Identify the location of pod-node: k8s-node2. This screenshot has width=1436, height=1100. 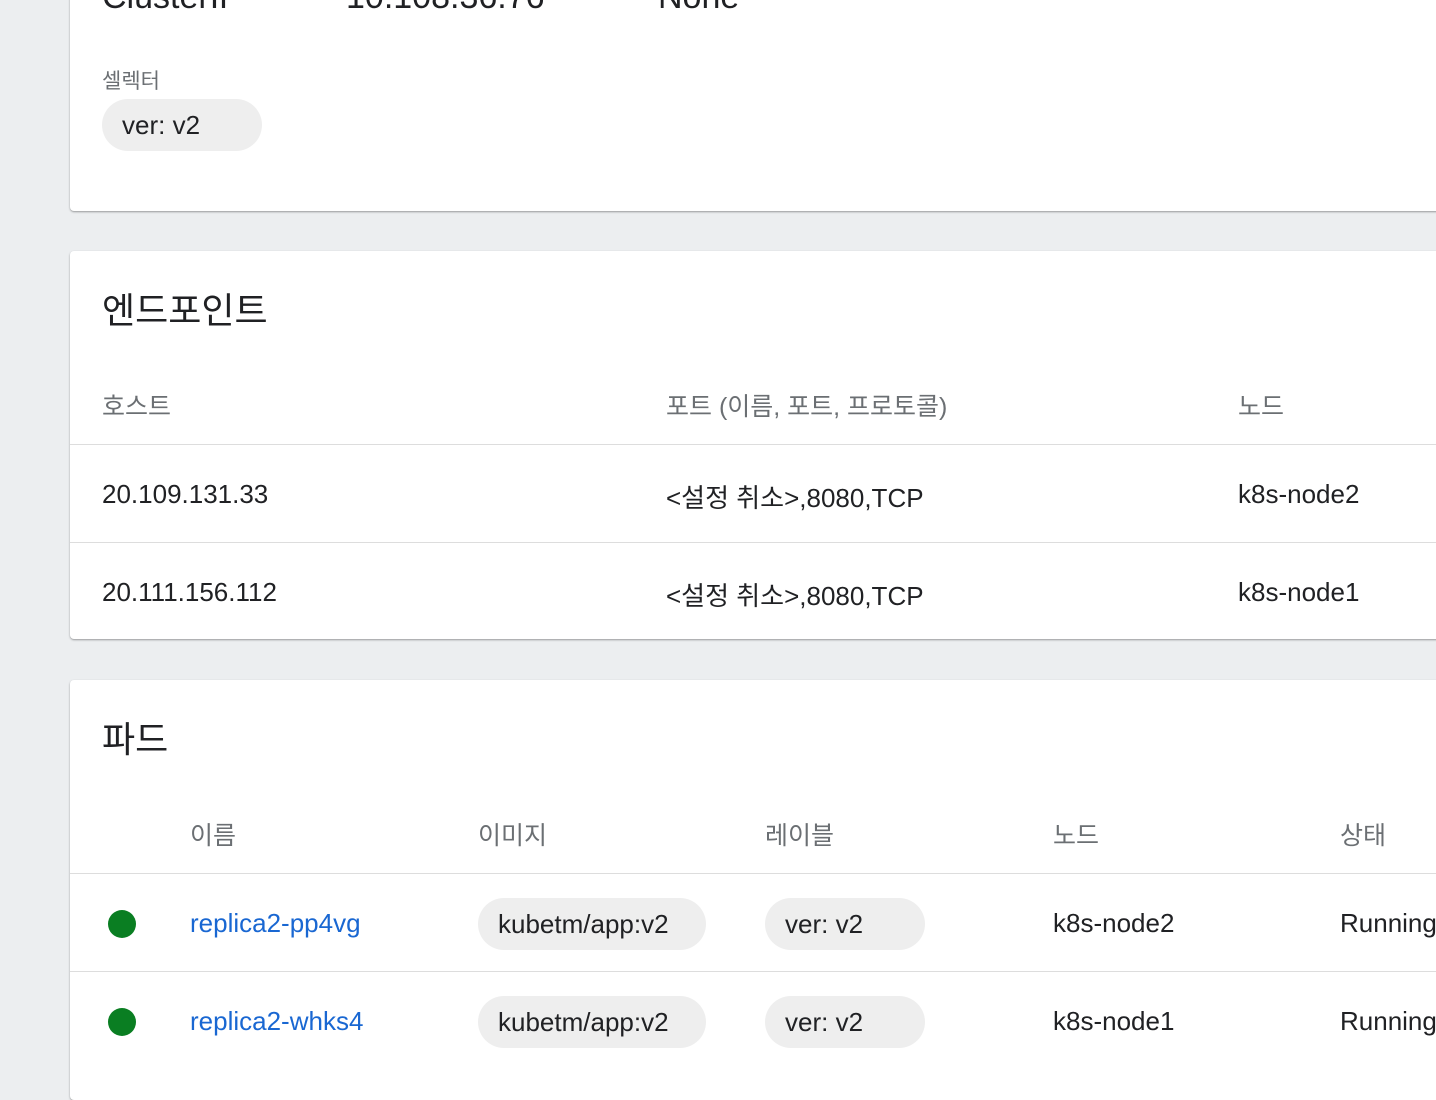
(1114, 923).